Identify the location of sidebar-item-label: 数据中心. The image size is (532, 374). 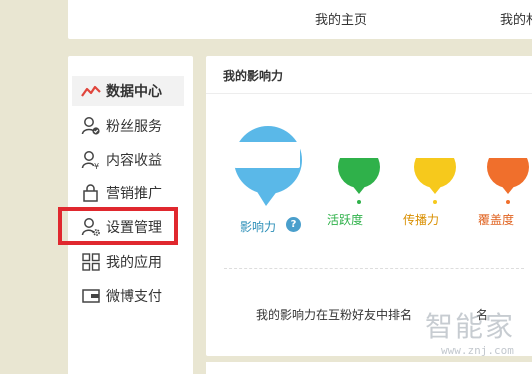
(134, 92).